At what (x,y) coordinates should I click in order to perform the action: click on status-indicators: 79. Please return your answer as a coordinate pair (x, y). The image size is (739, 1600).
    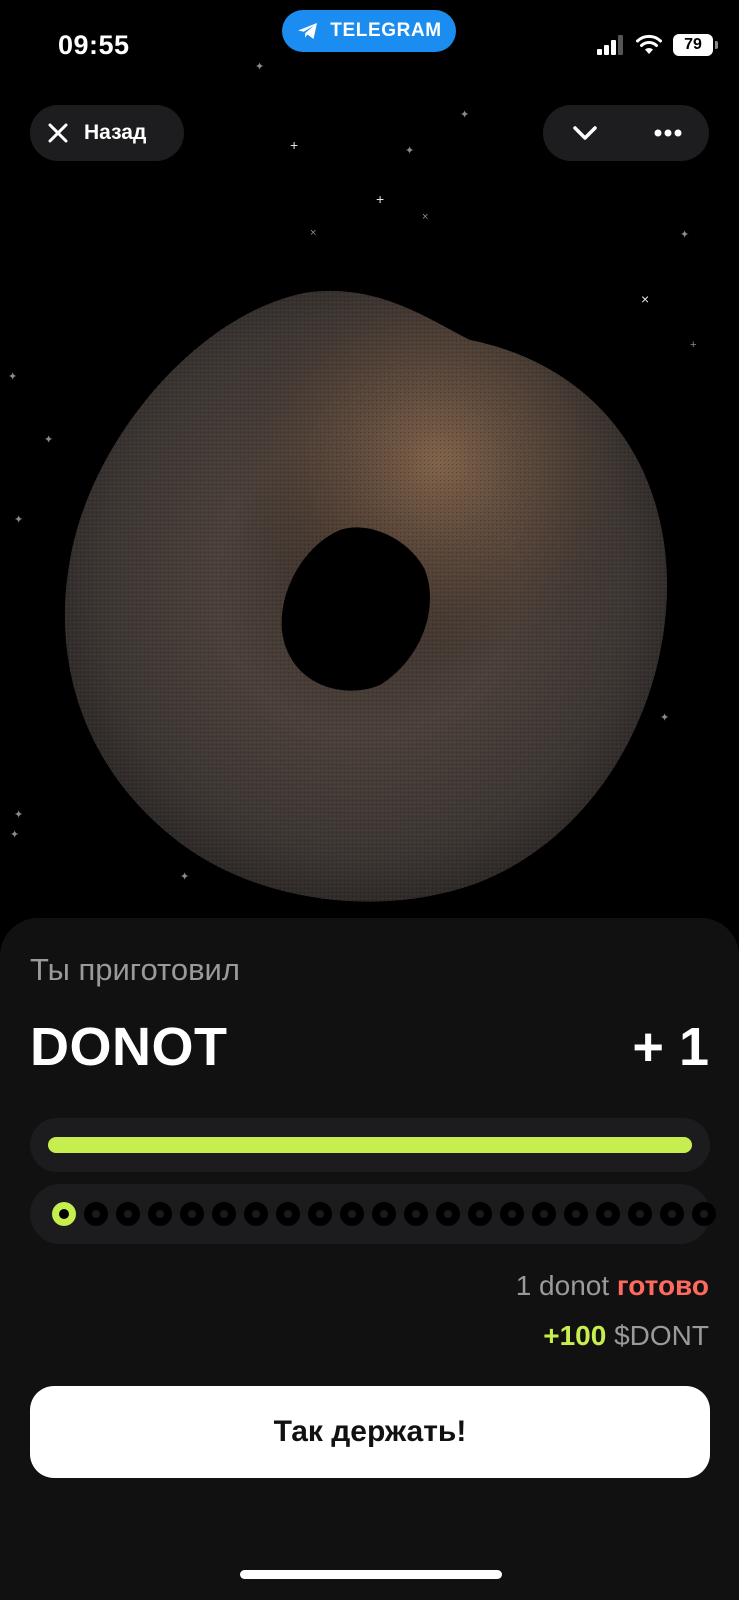
    Looking at the image, I should click on (657, 45).